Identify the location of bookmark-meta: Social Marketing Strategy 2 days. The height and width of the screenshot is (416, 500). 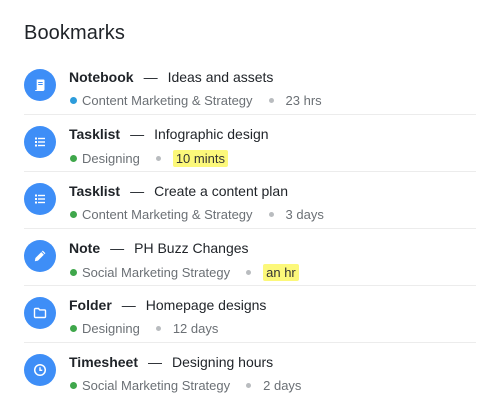
(185, 385).